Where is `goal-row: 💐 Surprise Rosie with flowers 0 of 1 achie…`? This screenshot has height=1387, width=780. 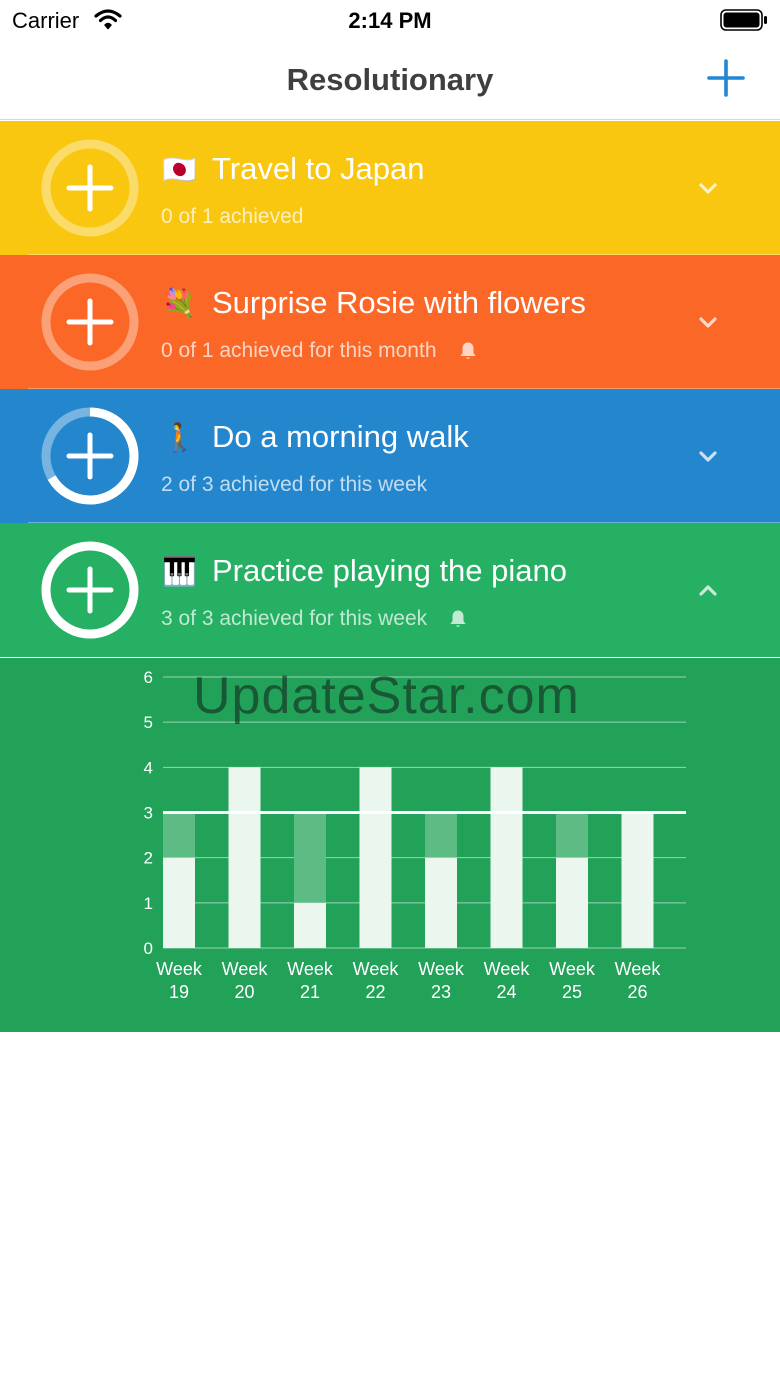
goal-row: 💐 Surprise Rosie with flowers 0 of 1 achie… is located at coordinates (390, 322).